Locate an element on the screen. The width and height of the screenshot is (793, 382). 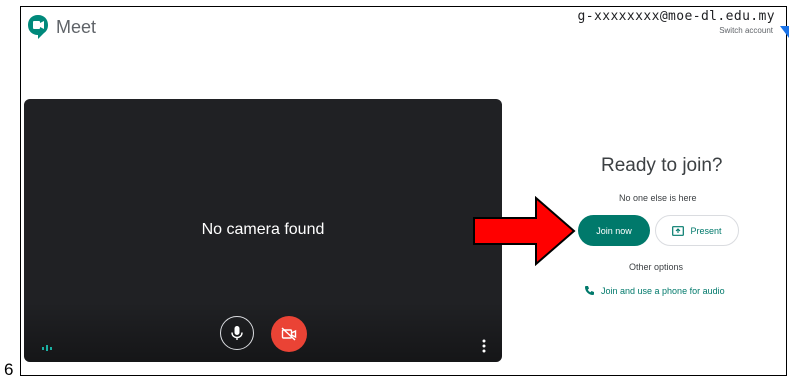
red-arrow-annotation is located at coordinates (524, 231).